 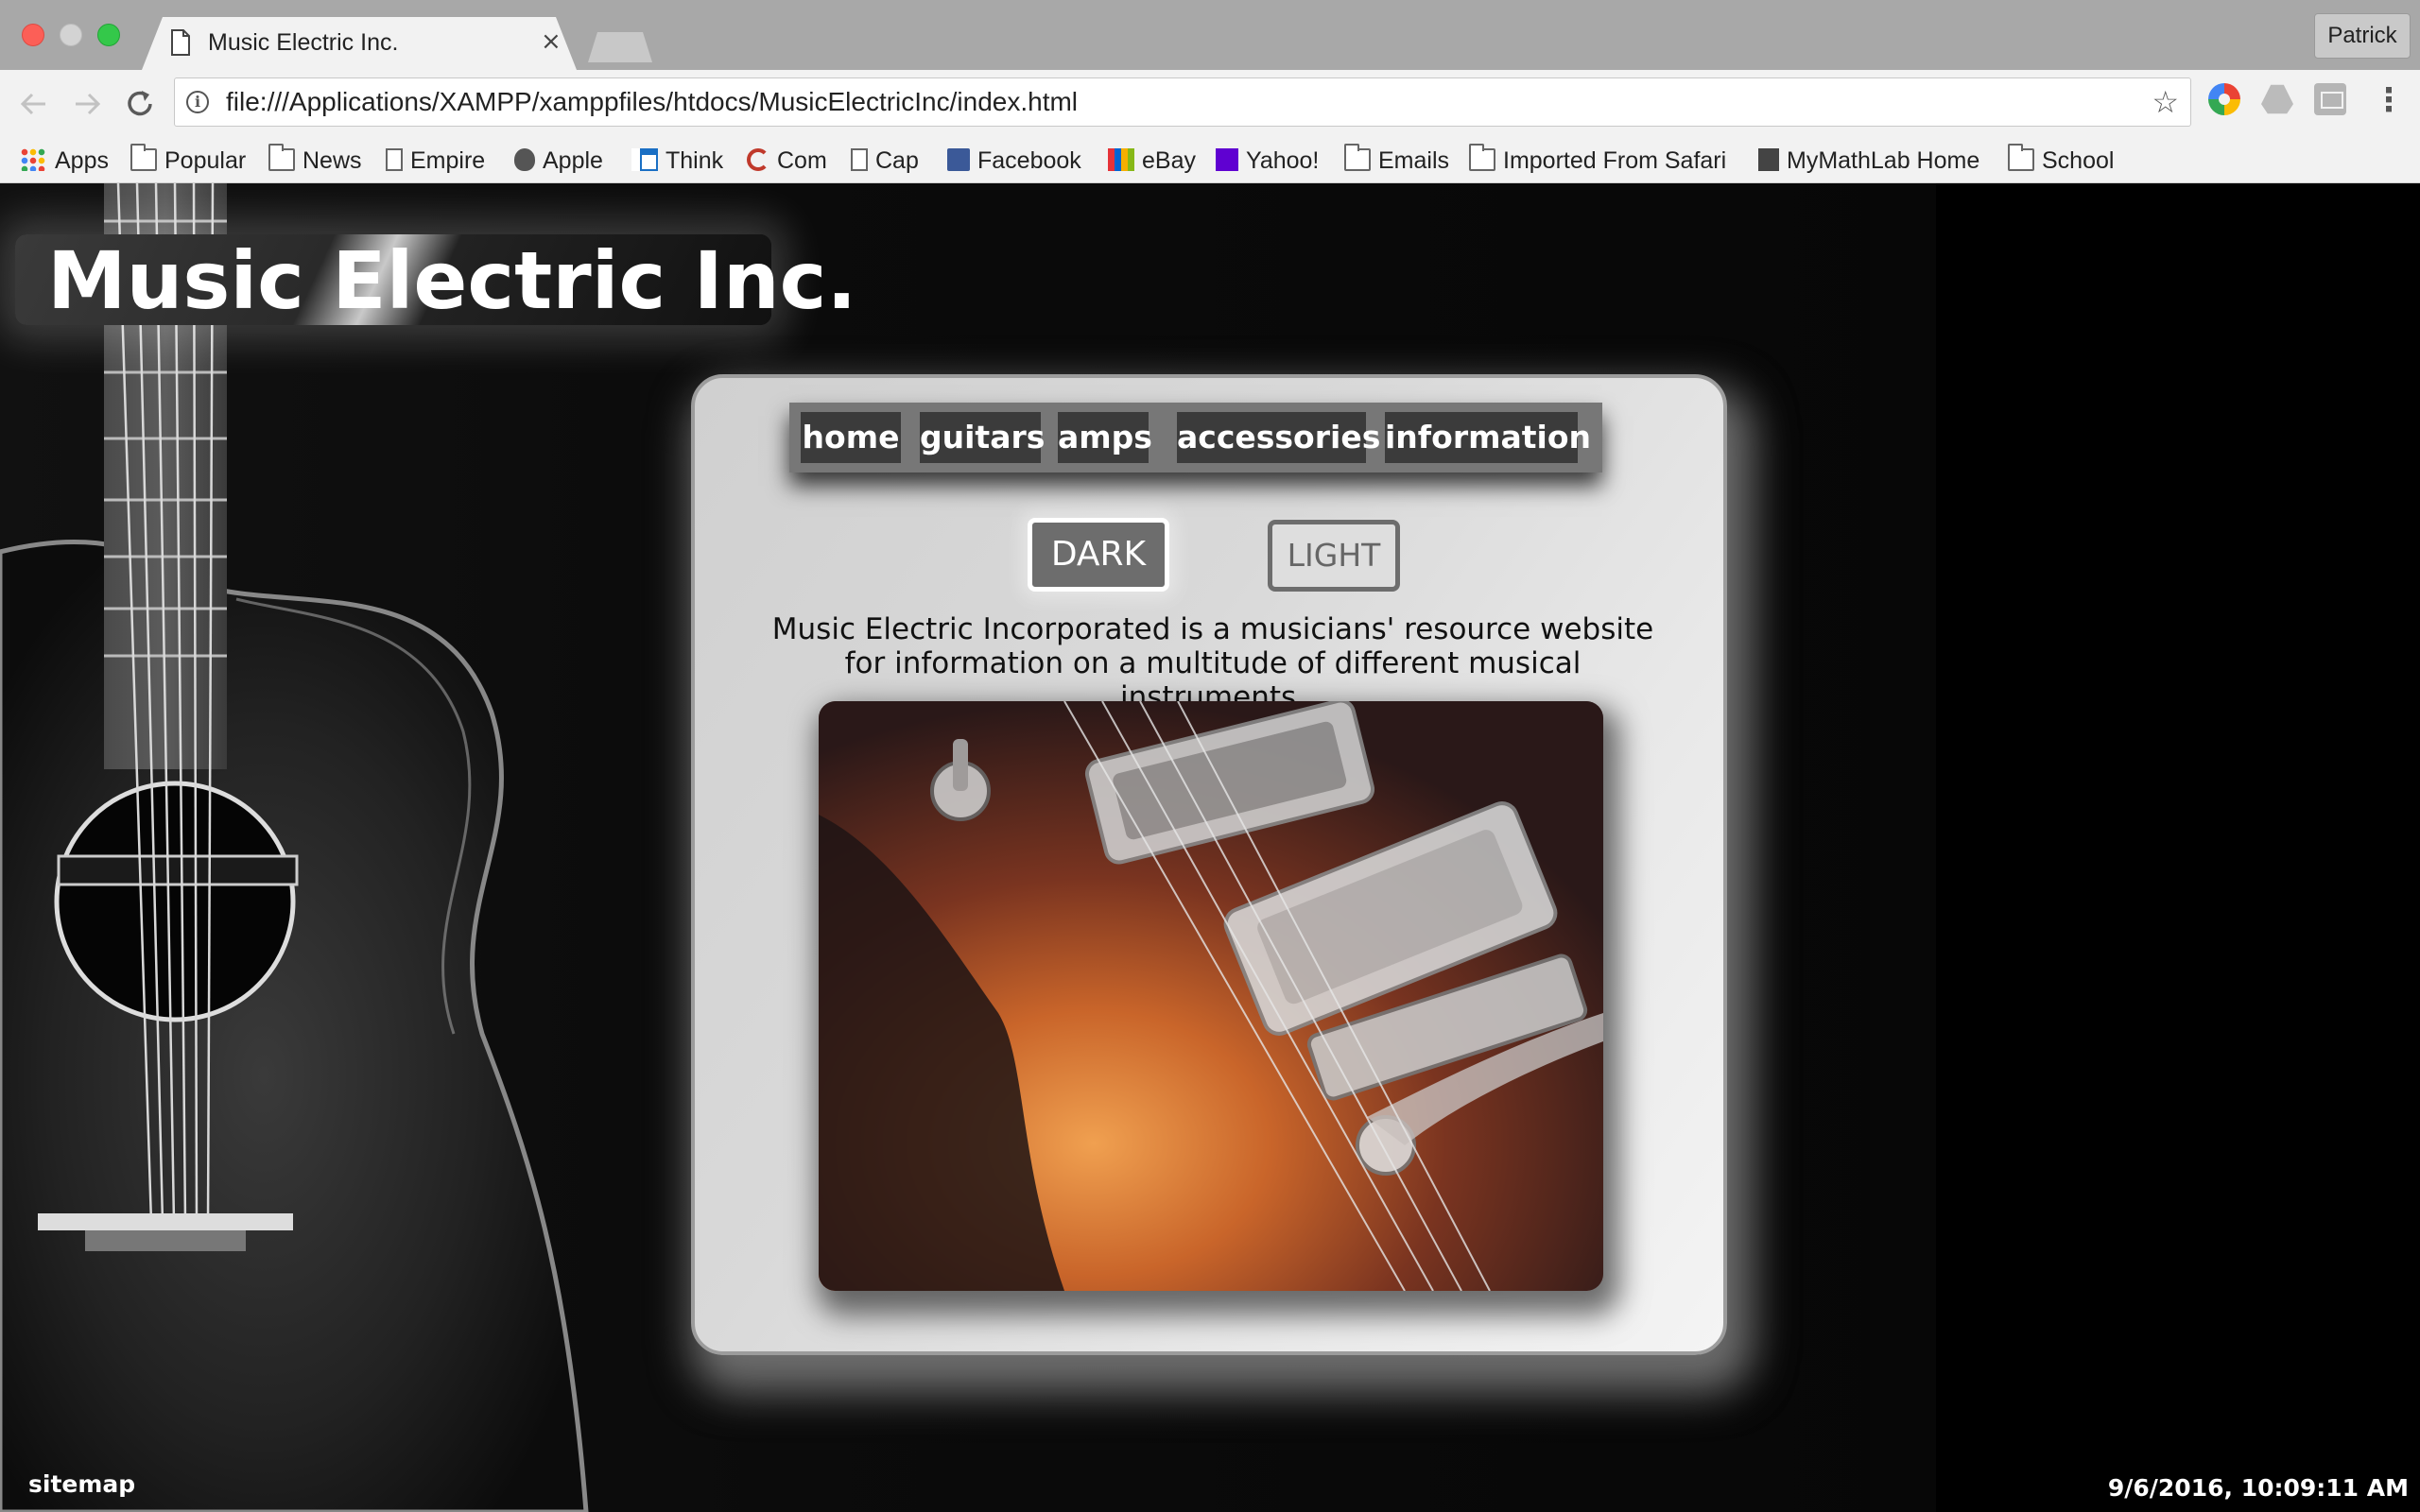 I want to click on reload-button, so click(x=140, y=104).